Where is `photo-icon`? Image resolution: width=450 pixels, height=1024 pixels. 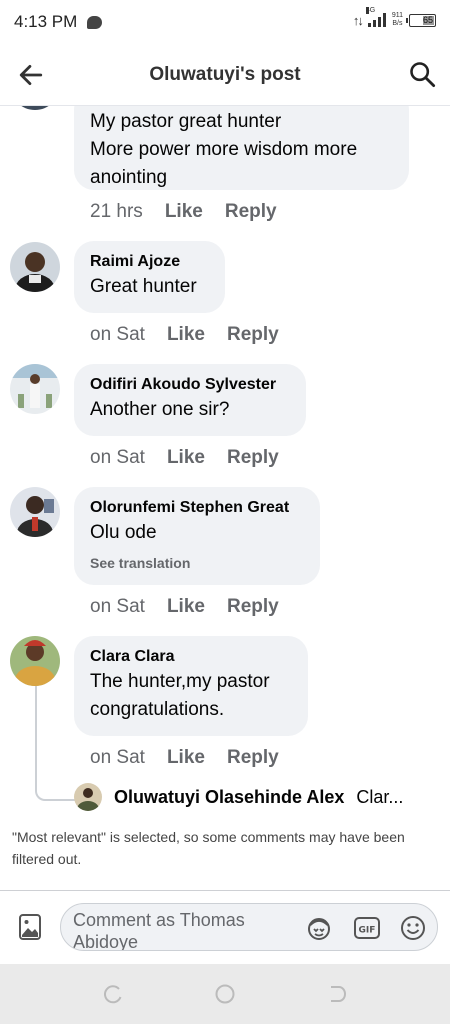
photo-icon is located at coordinates (30, 927).